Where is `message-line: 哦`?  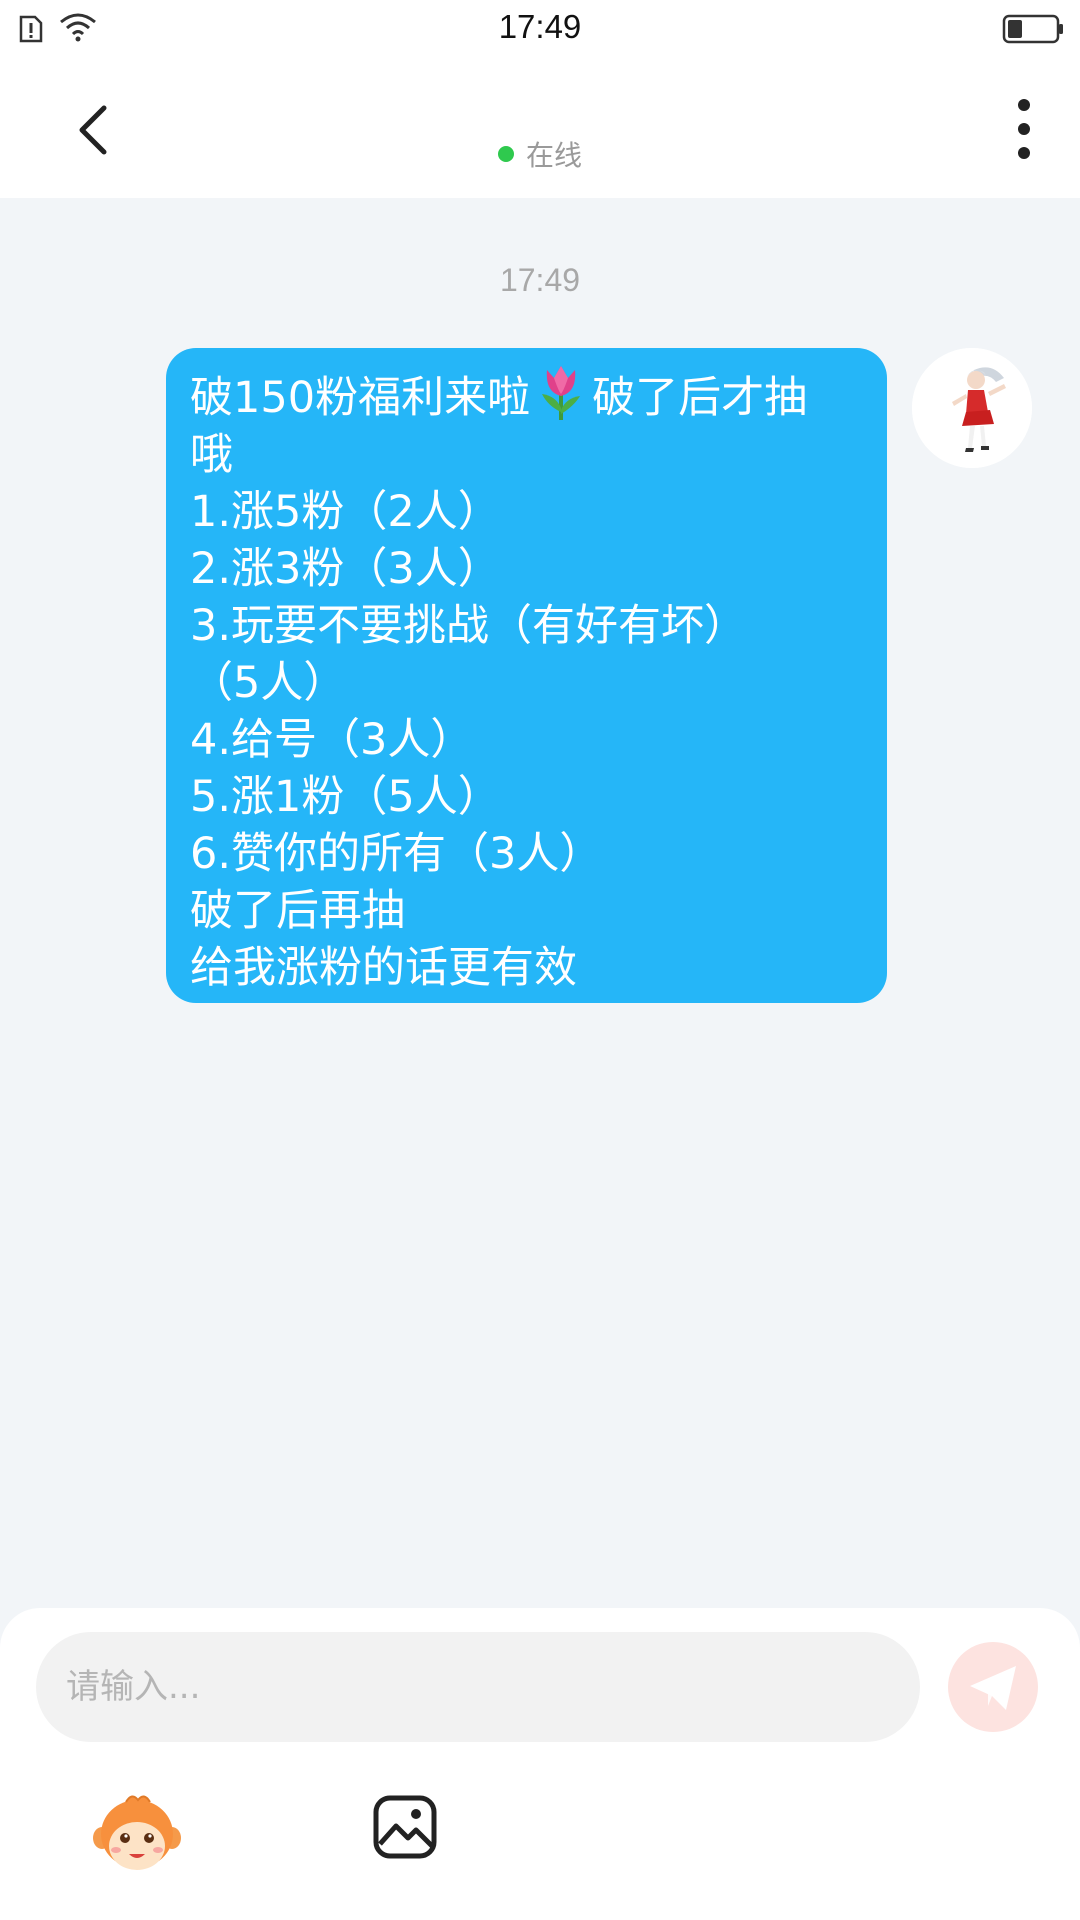 message-line: 哦 is located at coordinates (211, 455).